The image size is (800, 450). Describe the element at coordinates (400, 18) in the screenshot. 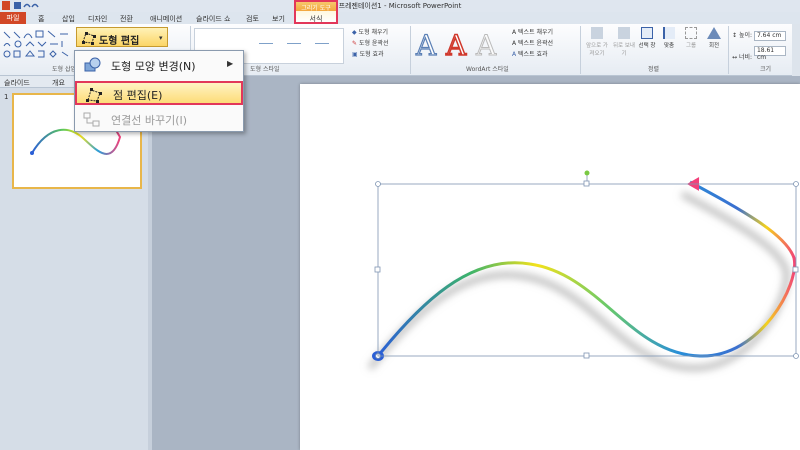

I see `ribbon-tabs: 홈 삽입 디자인 전환 애니메이션 슬라이드 쇼 검토 보기` at that location.